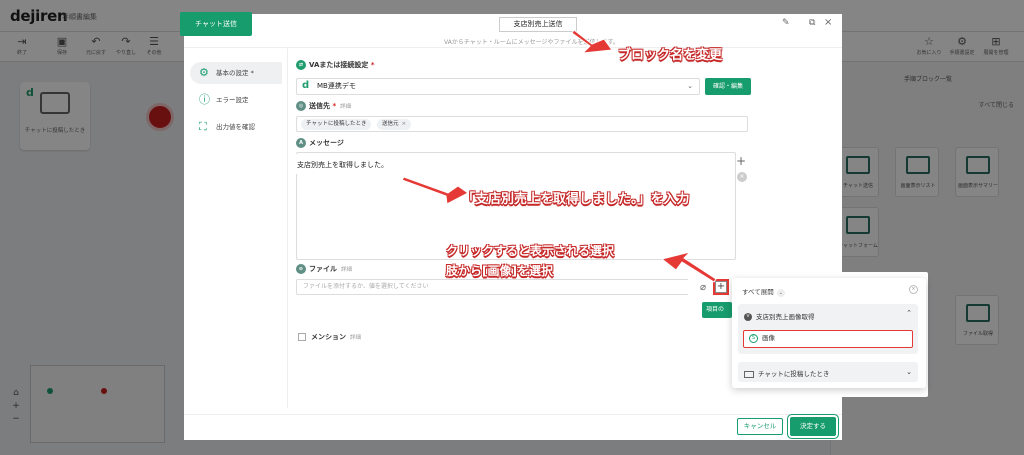 This screenshot has height=455, width=1024. Describe the element at coordinates (670, 55) in the screenshot. I see `annotation-rename: ブロック名を変更` at that location.